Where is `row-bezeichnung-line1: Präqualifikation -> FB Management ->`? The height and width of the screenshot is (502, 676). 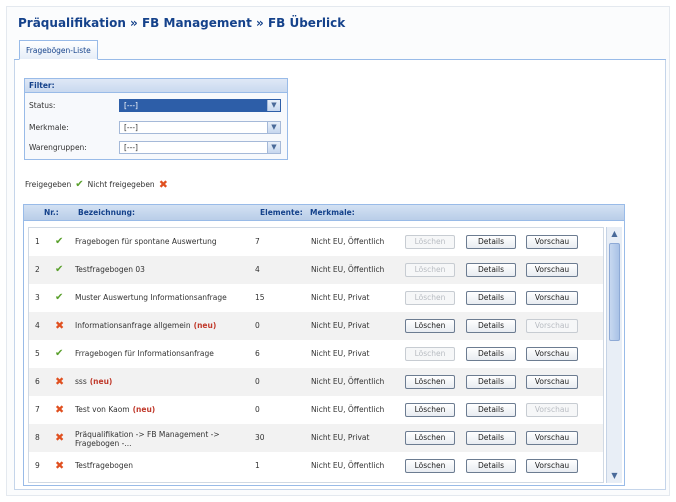 row-bezeichnung-line1: Präqualifikation -> FB Management -> is located at coordinates (147, 434).